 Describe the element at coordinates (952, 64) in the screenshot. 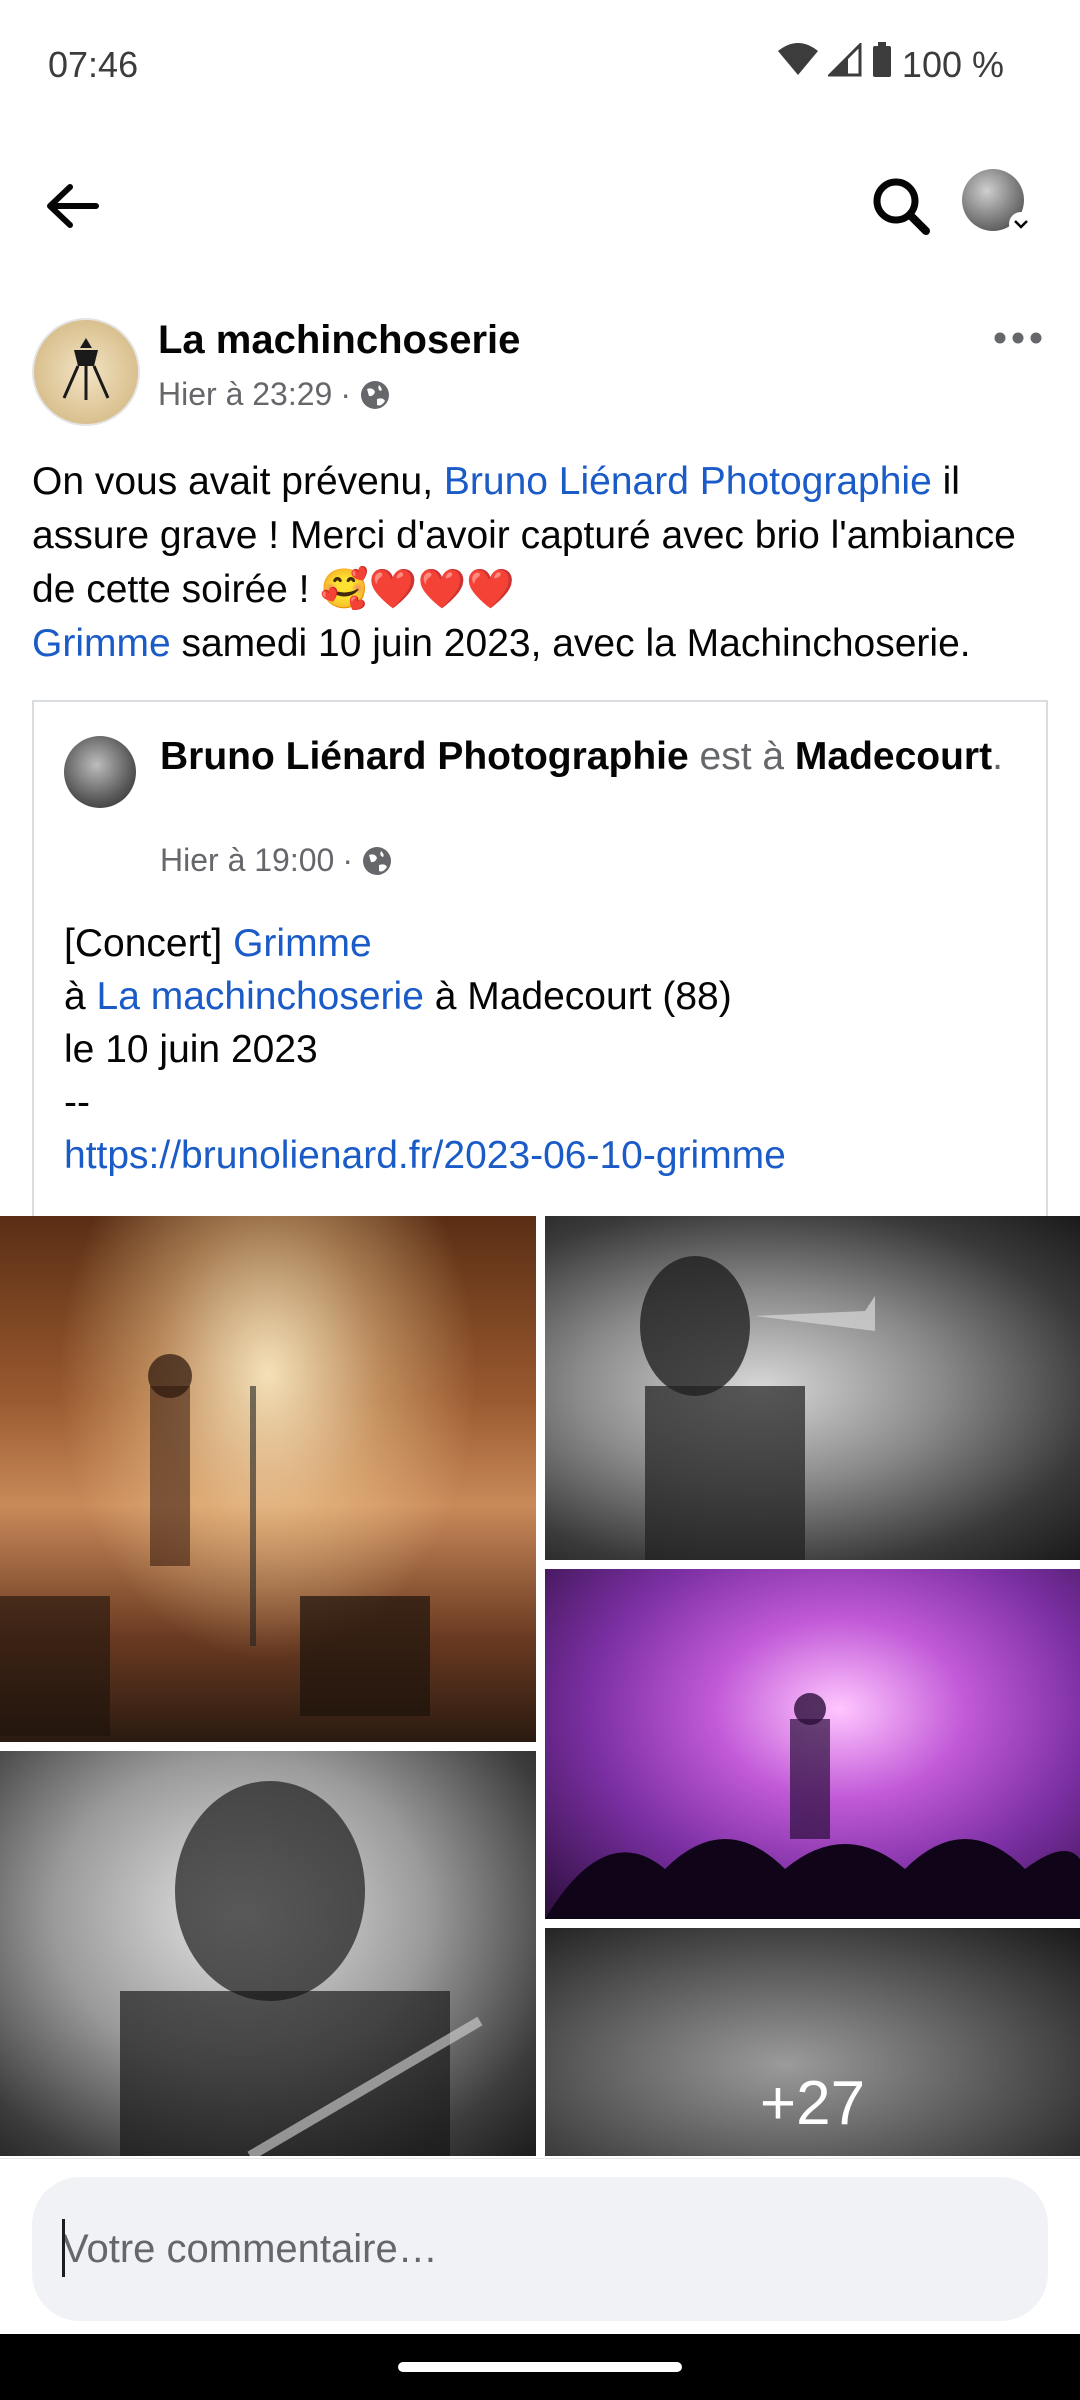

I see `battery-level: 100 %` at that location.